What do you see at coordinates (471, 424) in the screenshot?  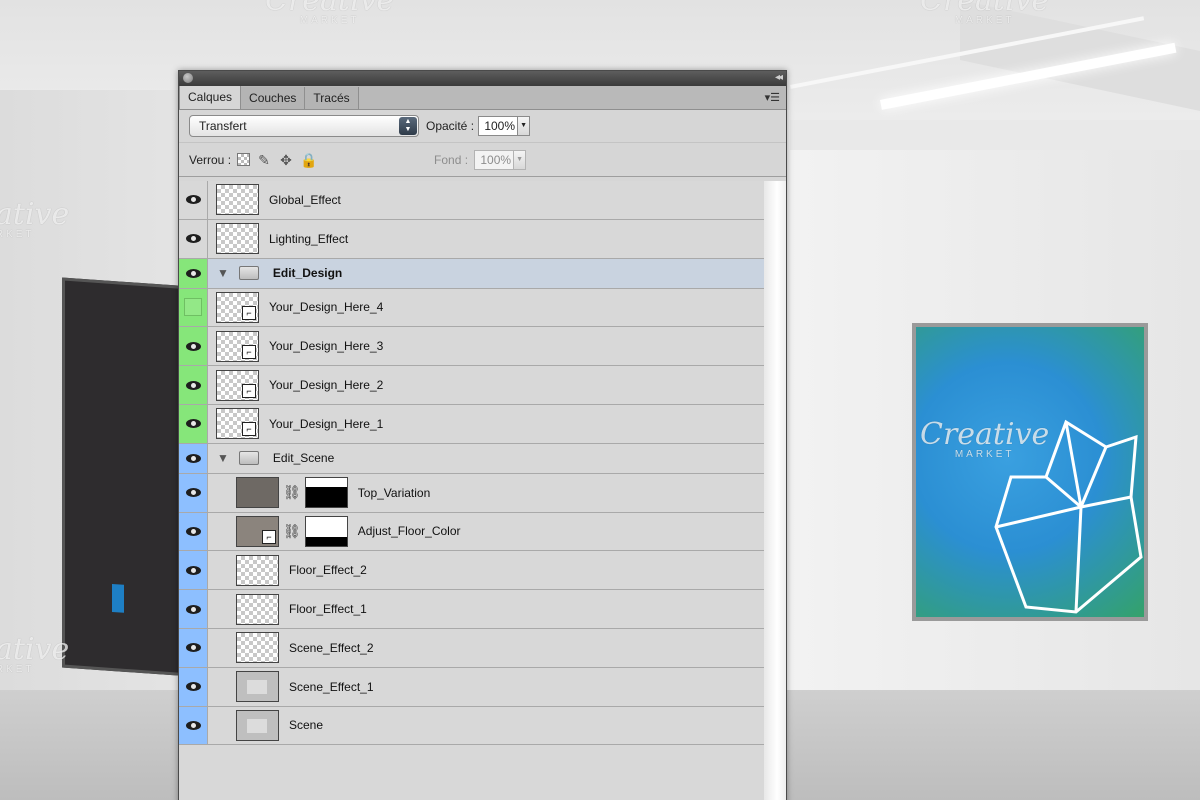 I see `layer-row: ⌐ Your_Design_Here_1` at bounding box center [471, 424].